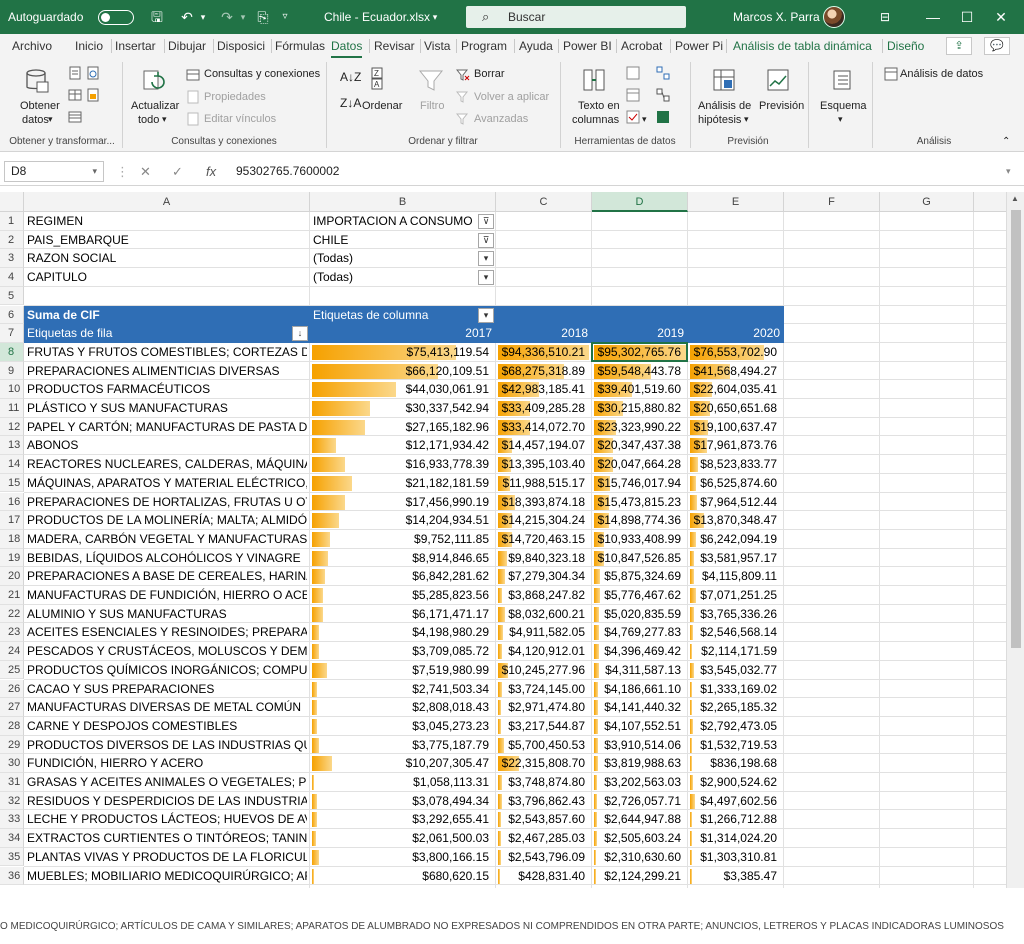 This screenshot has width=1024, height=944. Describe the element at coordinates (12, 502) in the screenshot. I see `row-header: 16` at that location.